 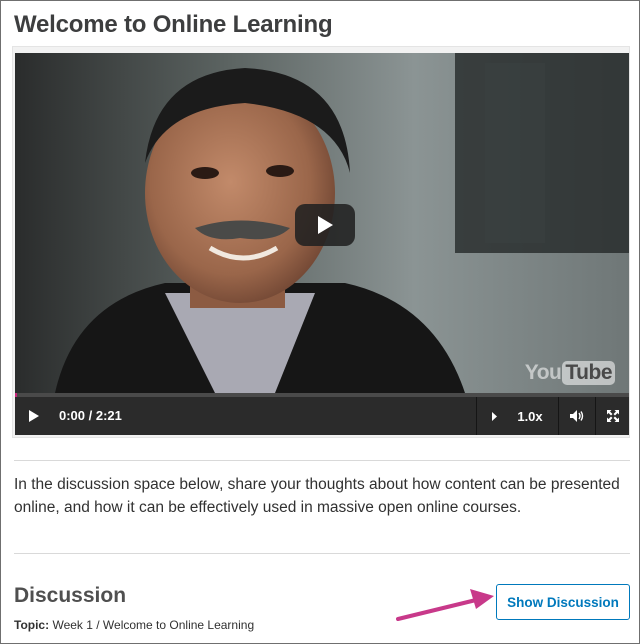 I want to click on play-overlay-button, so click(x=325, y=225).